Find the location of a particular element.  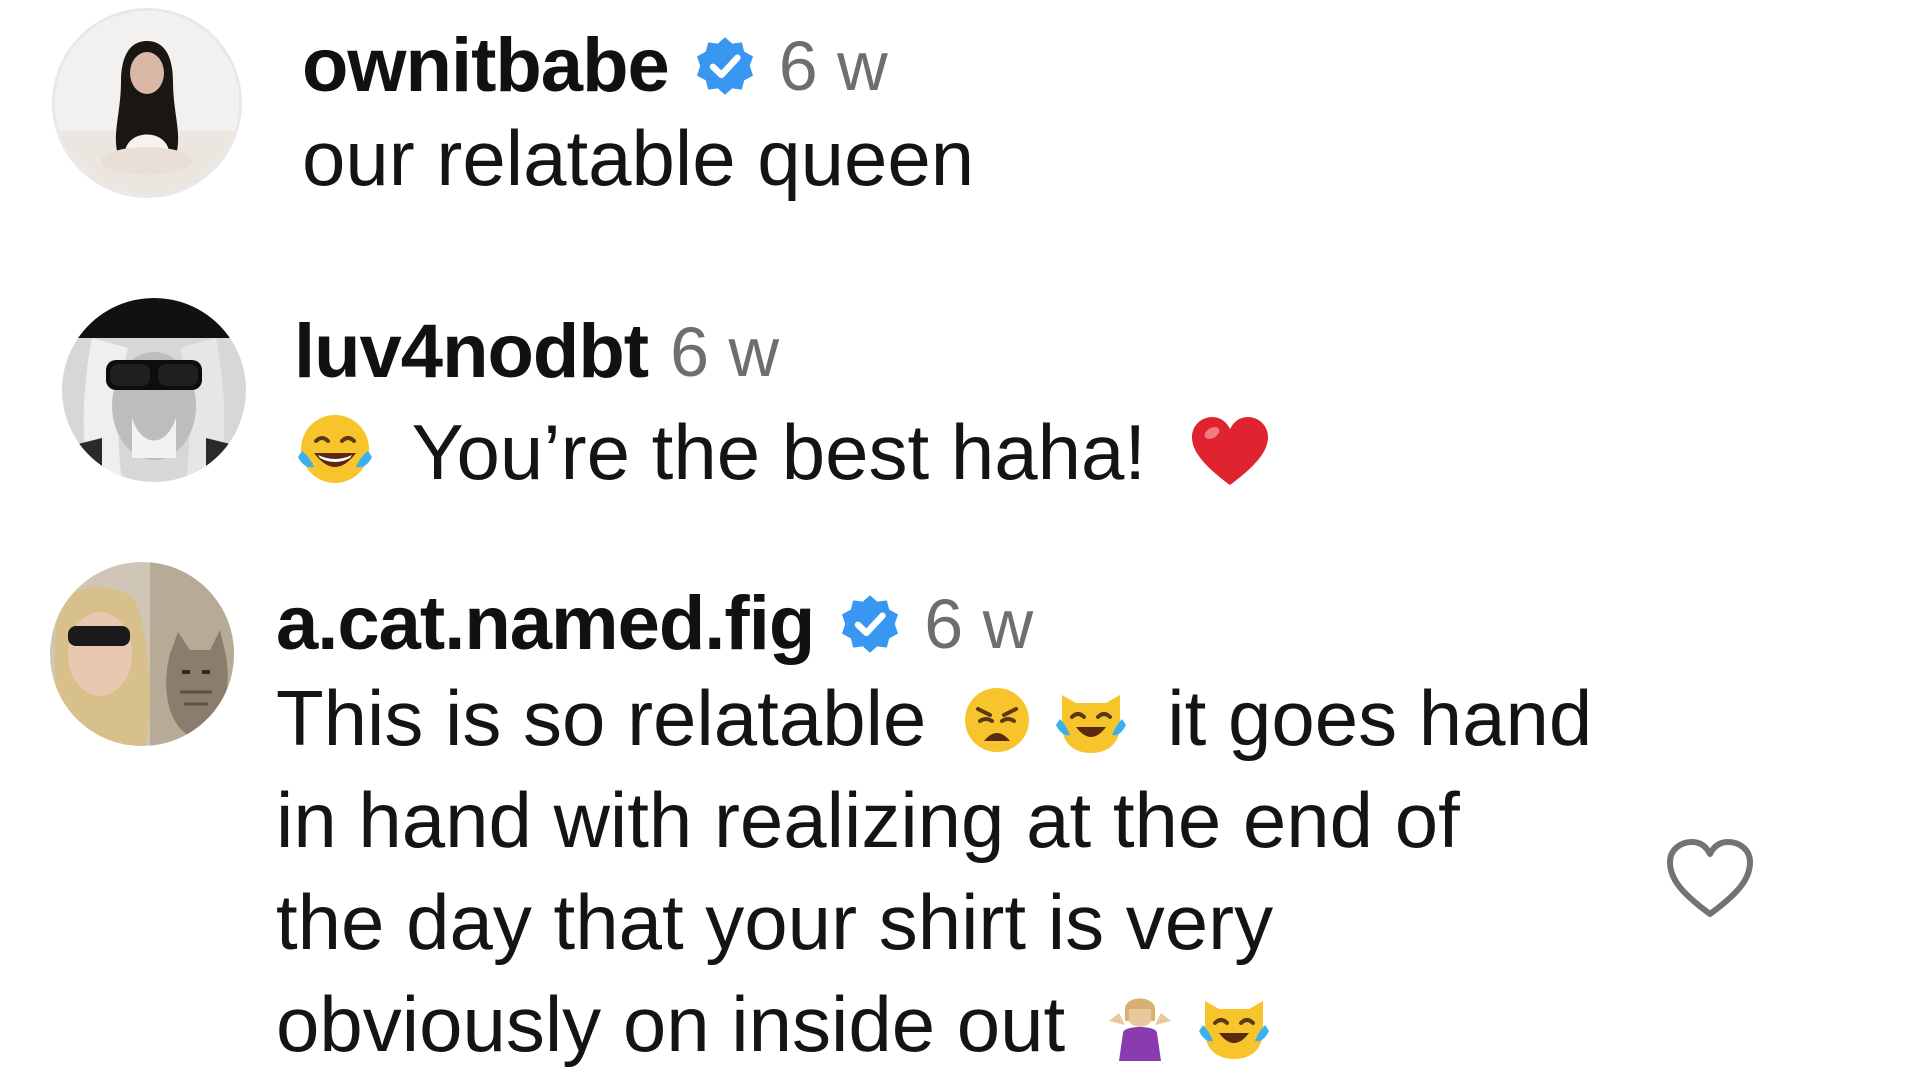

comment-line: obviously on inside out is located at coordinates (934, 1024).